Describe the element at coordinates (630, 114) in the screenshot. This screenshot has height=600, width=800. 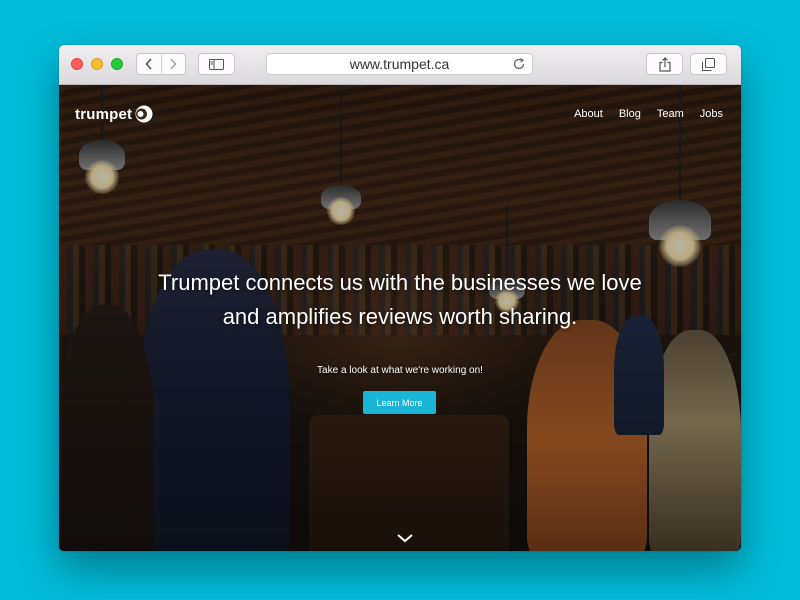
I see `nav-link-blog: Blog` at that location.